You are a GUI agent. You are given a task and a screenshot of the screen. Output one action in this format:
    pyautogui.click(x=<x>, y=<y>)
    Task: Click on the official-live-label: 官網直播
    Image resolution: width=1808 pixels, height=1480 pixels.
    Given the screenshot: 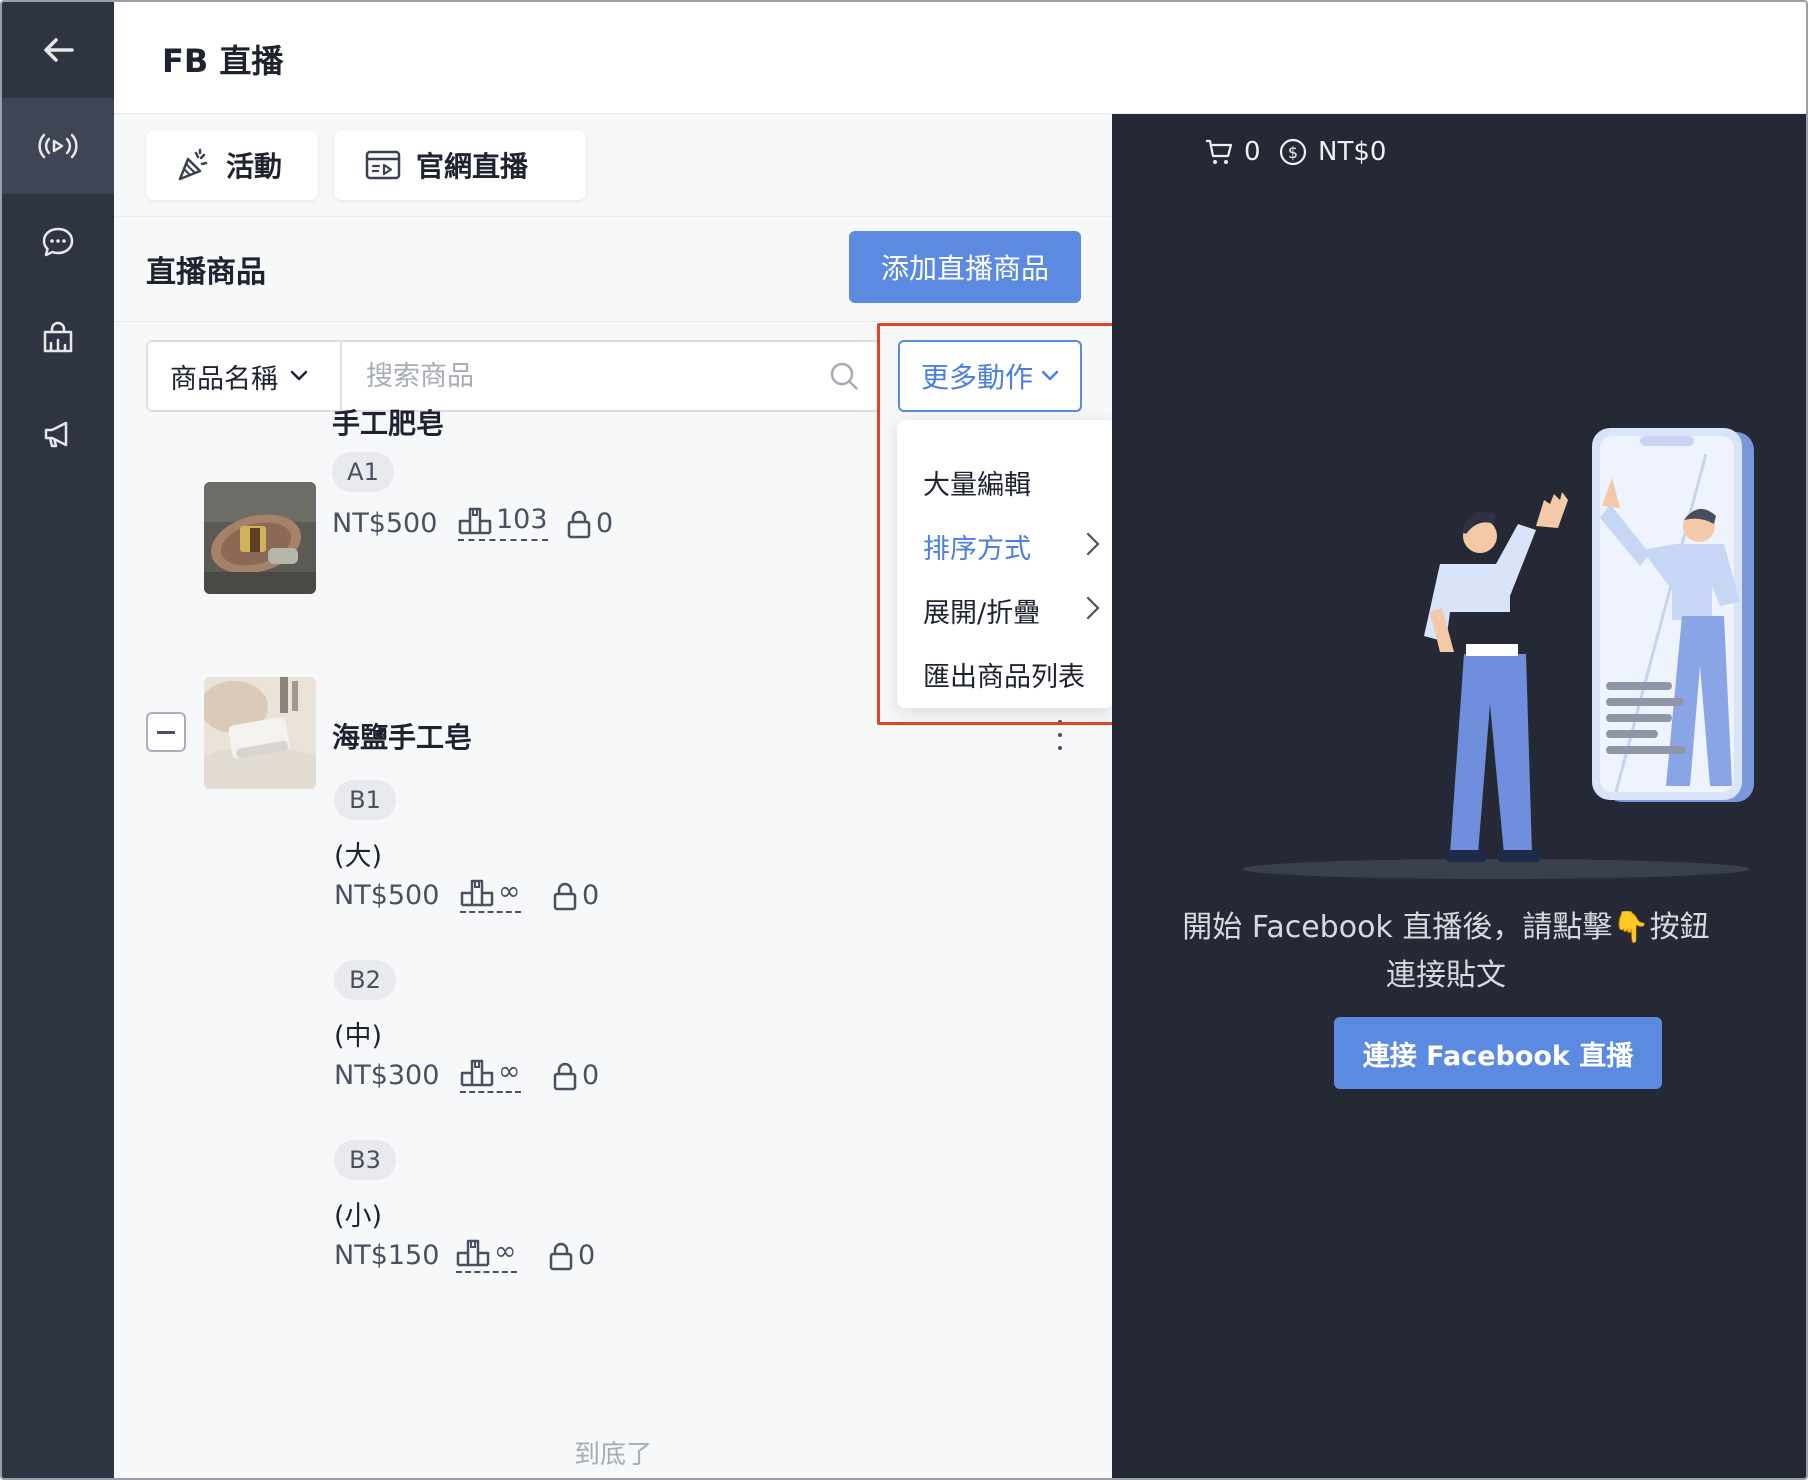 What is the action you would take?
    pyautogui.click(x=472, y=166)
    